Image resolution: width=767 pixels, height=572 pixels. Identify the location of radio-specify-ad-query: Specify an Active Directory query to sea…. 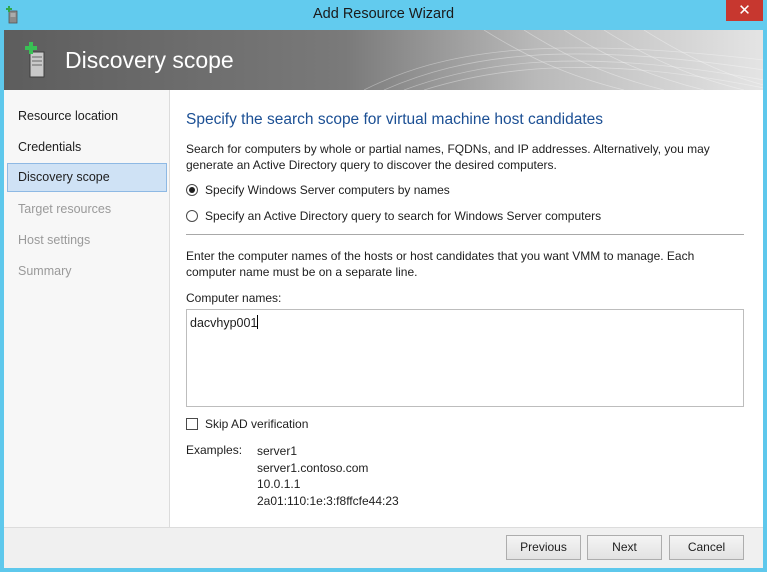
(393, 216).